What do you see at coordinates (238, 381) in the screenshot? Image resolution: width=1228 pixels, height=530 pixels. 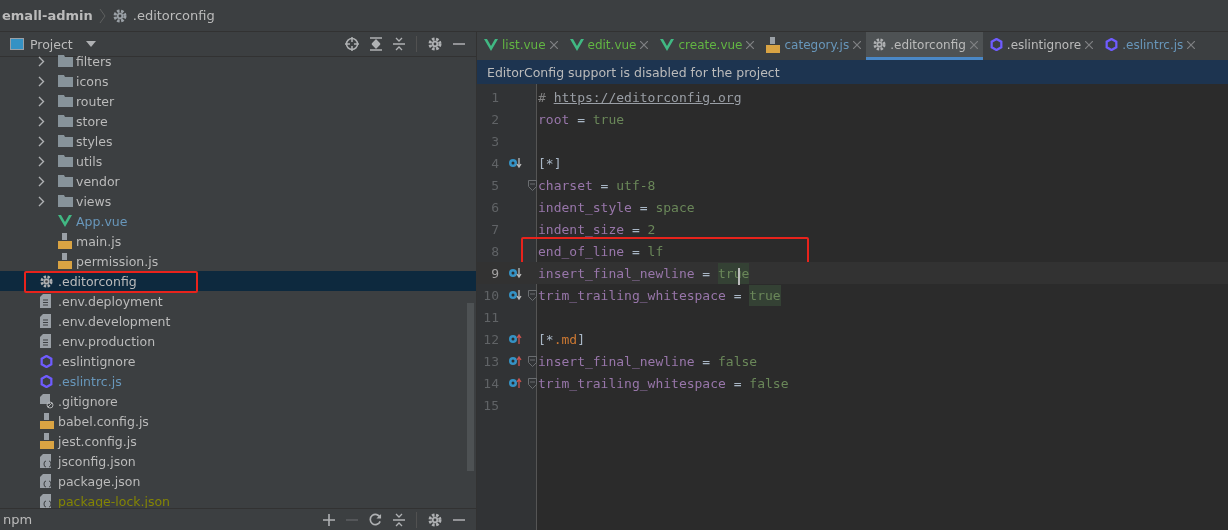 I see `tree-item: .eslintrc.js` at bounding box center [238, 381].